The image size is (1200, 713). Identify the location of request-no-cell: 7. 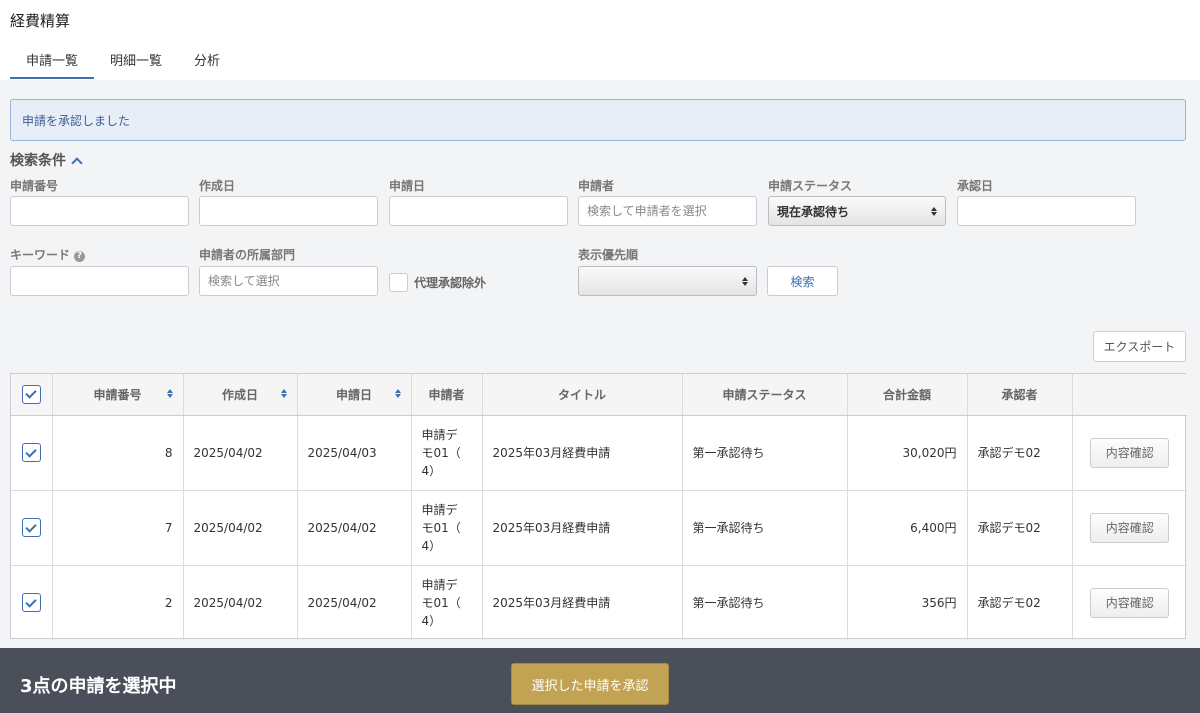
(118, 528).